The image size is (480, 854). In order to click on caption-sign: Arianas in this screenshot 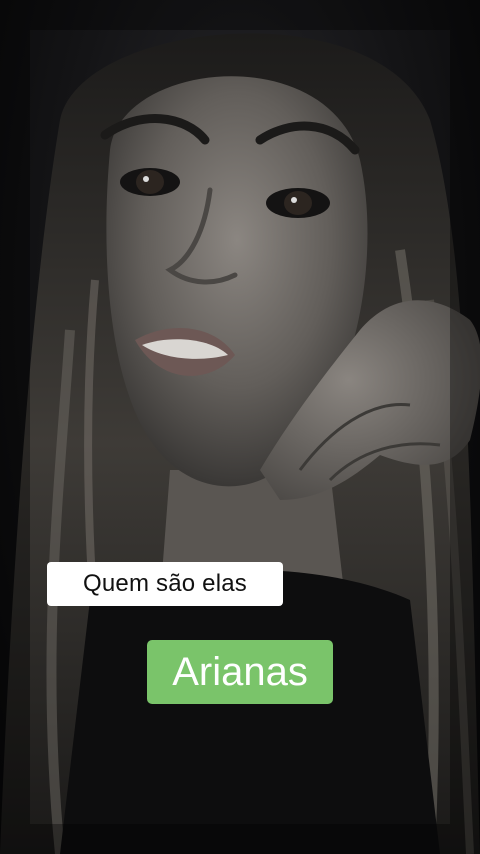, I will do `click(240, 672)`.